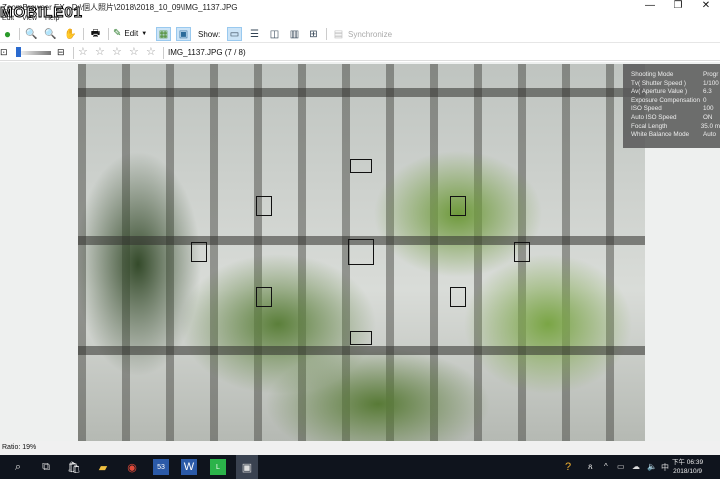 This screenshot has height=479, width=720. What do you see at coordinates (234, 34) in the screenshot?
I see `layout-single-icon: ▭` at bounding box center [234, 34].